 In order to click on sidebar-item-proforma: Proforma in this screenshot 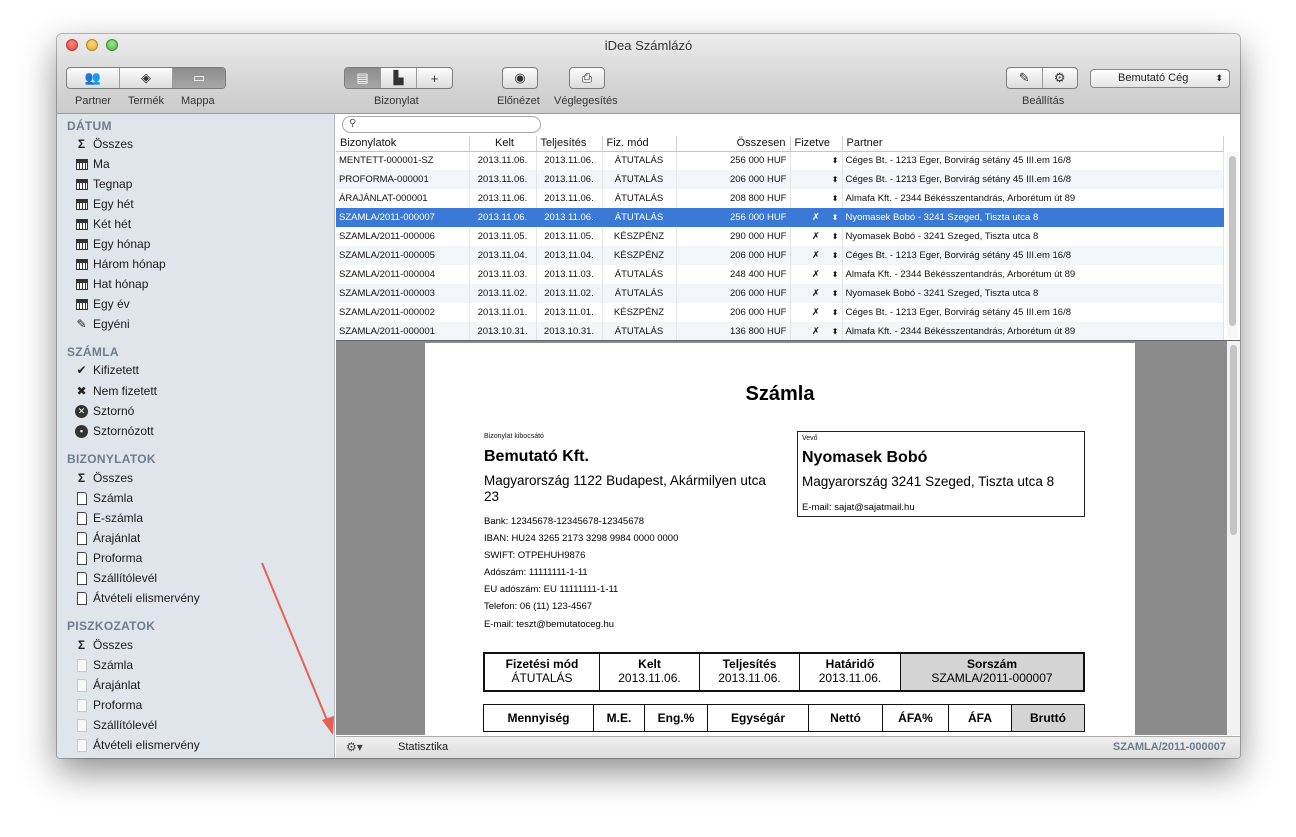, I will do `click(107, 558)`.